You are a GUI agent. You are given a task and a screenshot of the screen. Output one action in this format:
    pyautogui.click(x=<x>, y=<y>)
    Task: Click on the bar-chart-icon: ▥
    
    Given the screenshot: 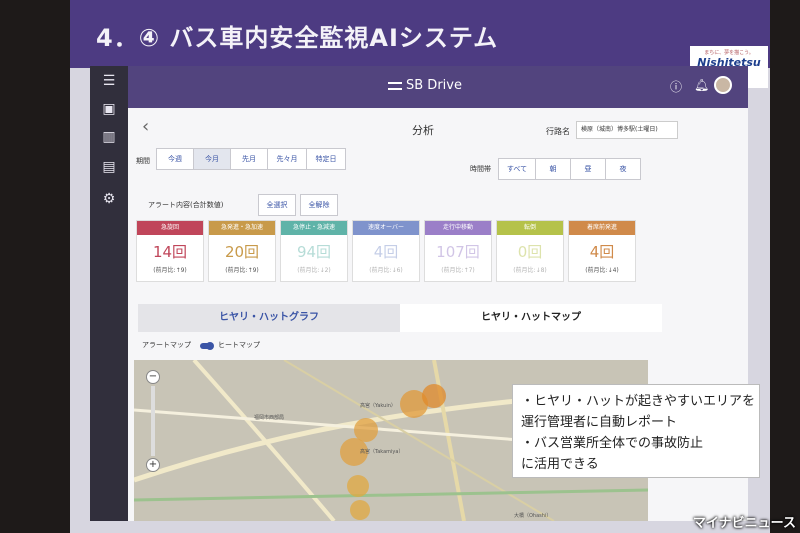 What is the action you would take?
    pyautogui.click(x=109, y=137)
    